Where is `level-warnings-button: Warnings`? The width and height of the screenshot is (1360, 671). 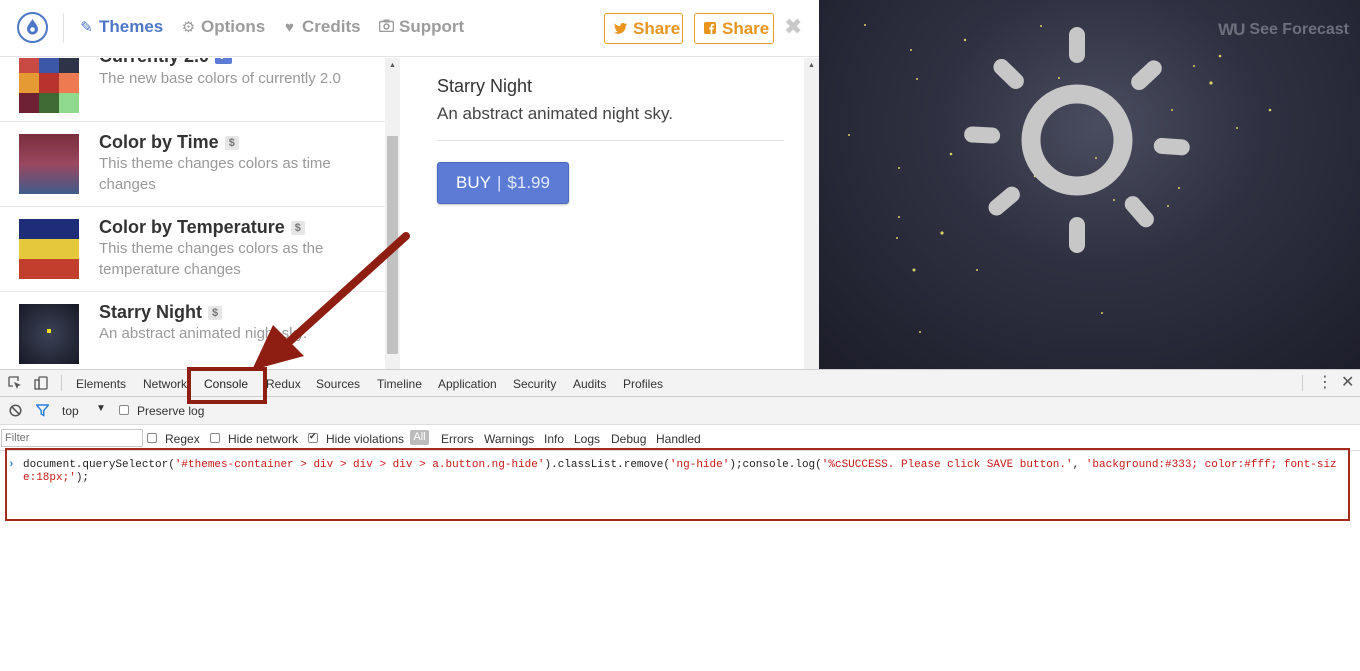 level-warnings-button: Warnings is located at coordinates (509, 439).